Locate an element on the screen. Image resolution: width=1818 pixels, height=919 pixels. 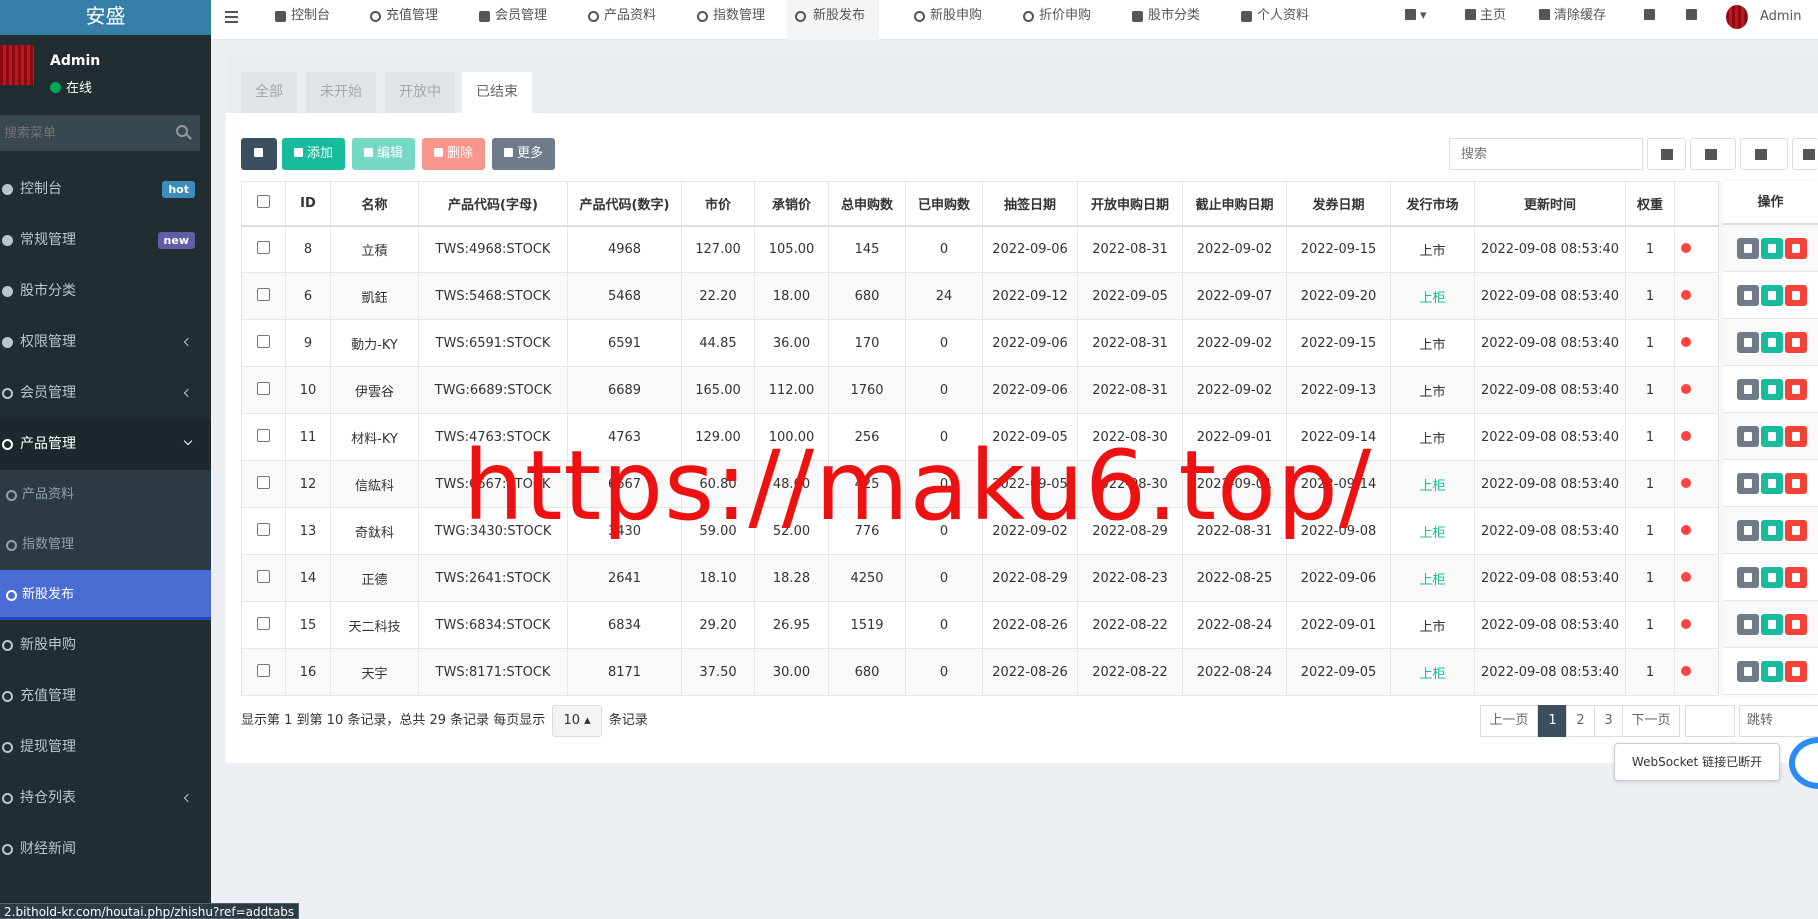
tab-members: 会员管理 is located at coordinates (512, 20).